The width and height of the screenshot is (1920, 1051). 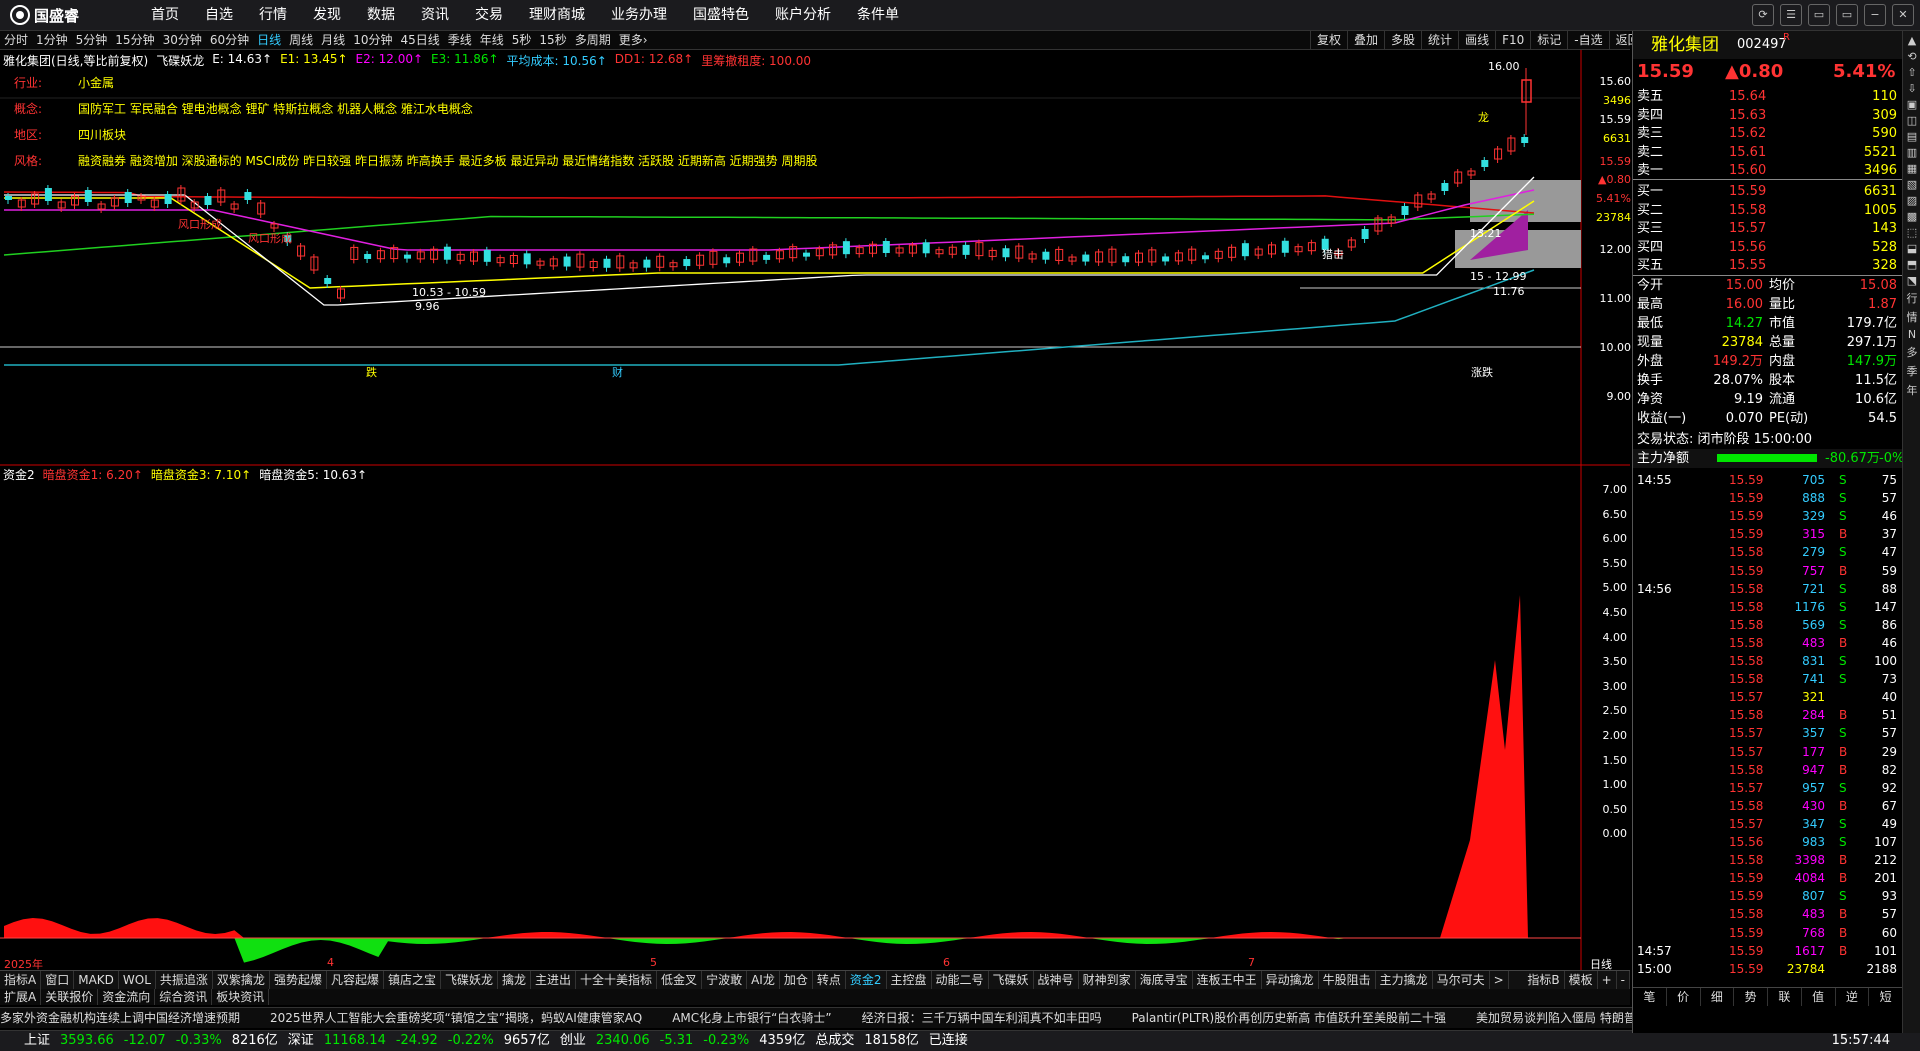 I want to click on period-tab: 1分钟, so click(x=52, y=40).